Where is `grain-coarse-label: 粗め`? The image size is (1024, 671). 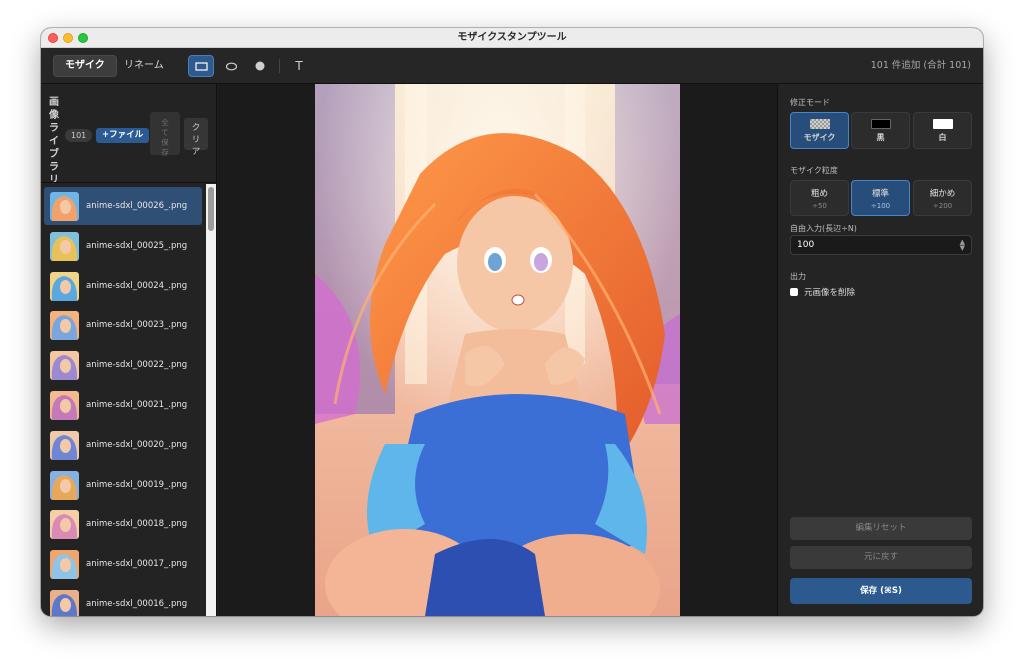 grain-coarse-label: 粗め is located at coordinates (819, 194).